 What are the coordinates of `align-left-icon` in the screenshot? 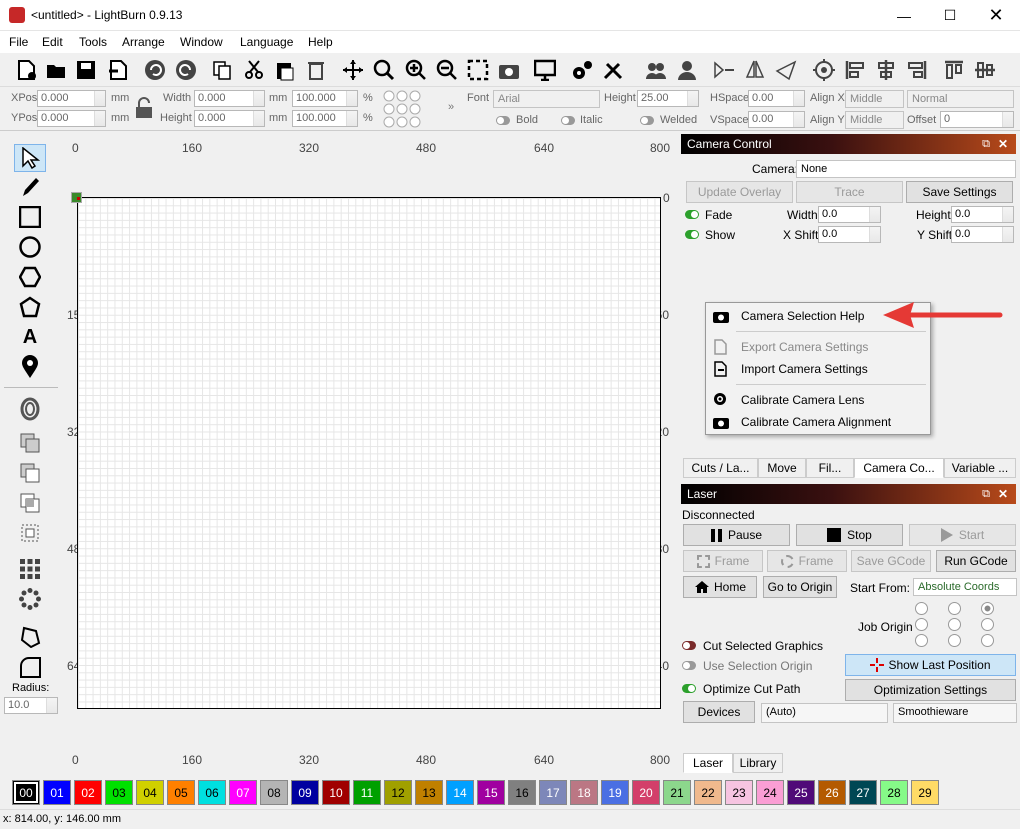 It's located at (855, 70).